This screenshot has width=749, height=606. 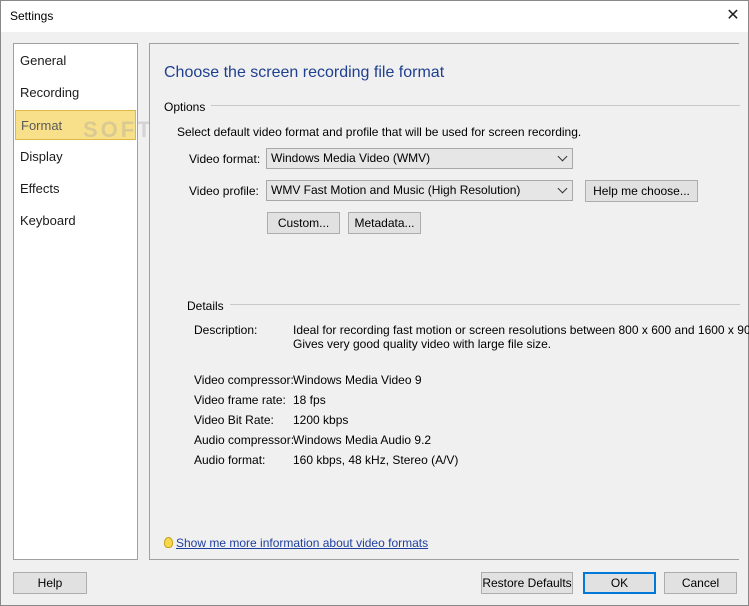 I want to click on sidebar-item-general: General, so click(x=75, y=61).